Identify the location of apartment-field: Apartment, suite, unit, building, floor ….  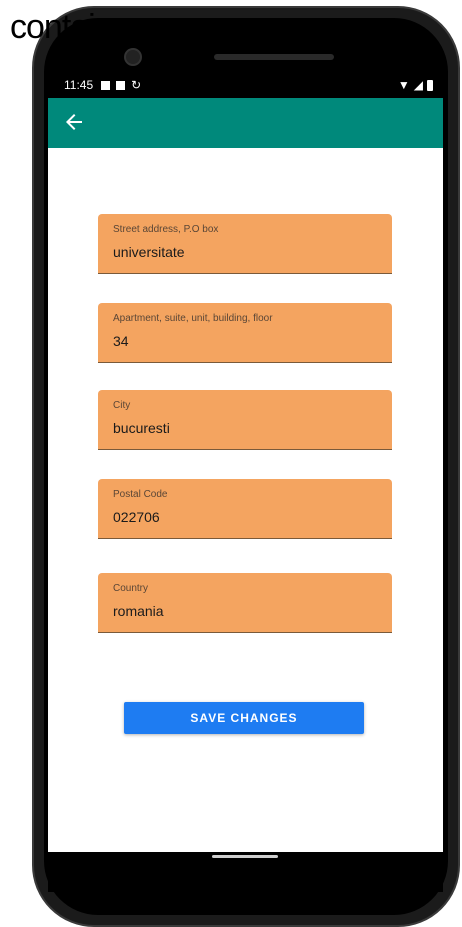
(245, 333).